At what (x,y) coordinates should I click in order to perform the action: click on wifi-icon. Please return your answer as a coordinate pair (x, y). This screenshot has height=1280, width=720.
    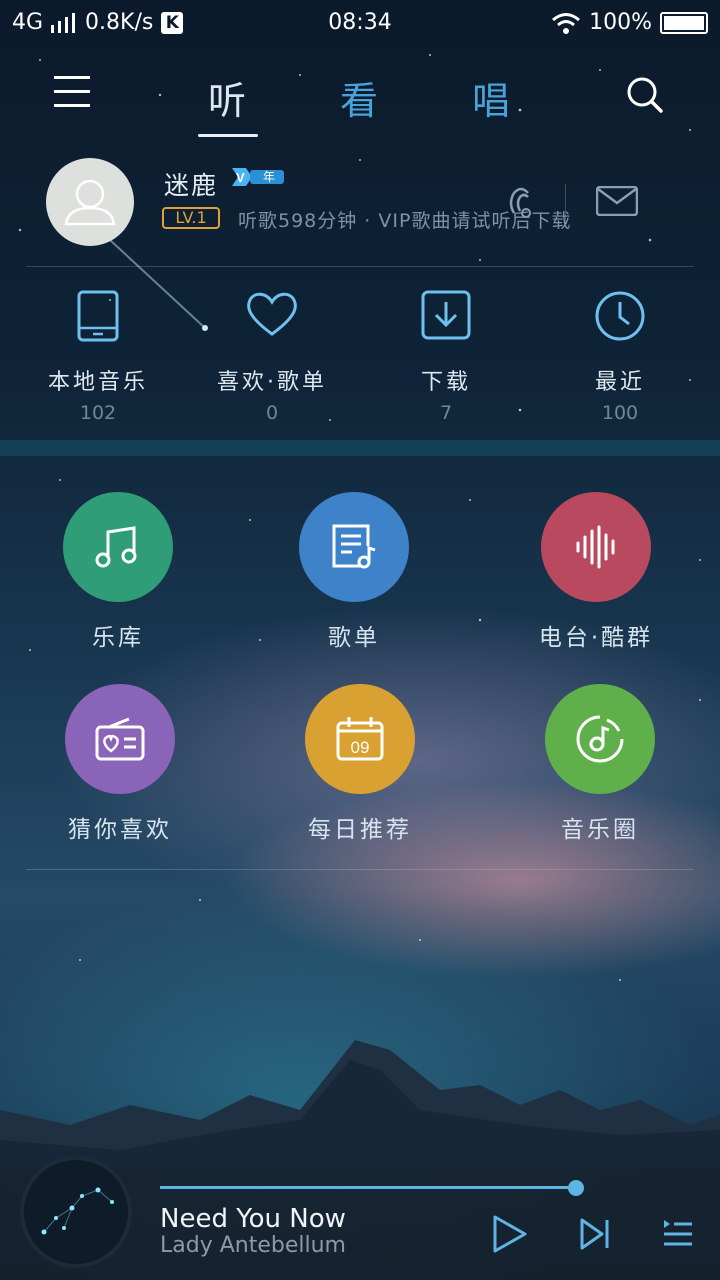
    Looking at the image, I should click on (566, 23).